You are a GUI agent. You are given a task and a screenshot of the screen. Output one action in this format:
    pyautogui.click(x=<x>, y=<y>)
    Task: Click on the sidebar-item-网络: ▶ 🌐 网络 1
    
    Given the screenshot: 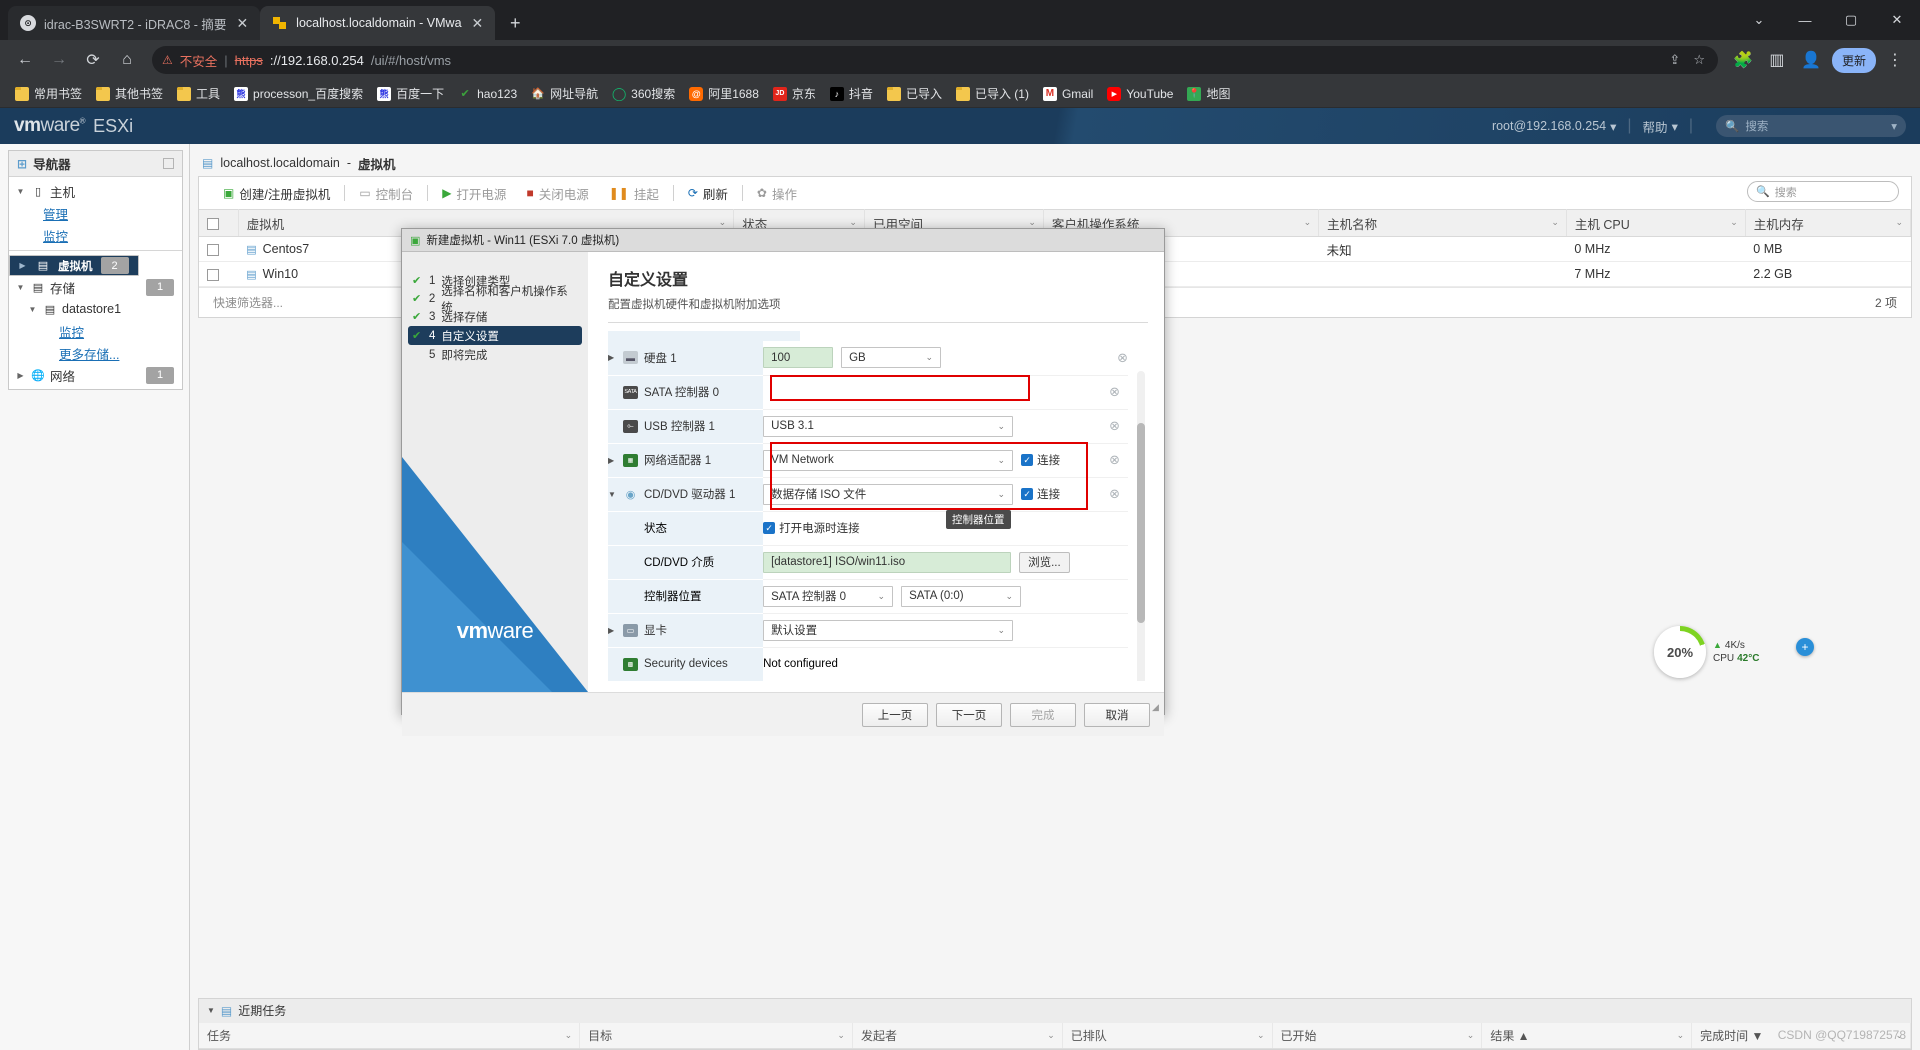 What is the action you would take?
    pyautogui.click(x=95, y=375)
    